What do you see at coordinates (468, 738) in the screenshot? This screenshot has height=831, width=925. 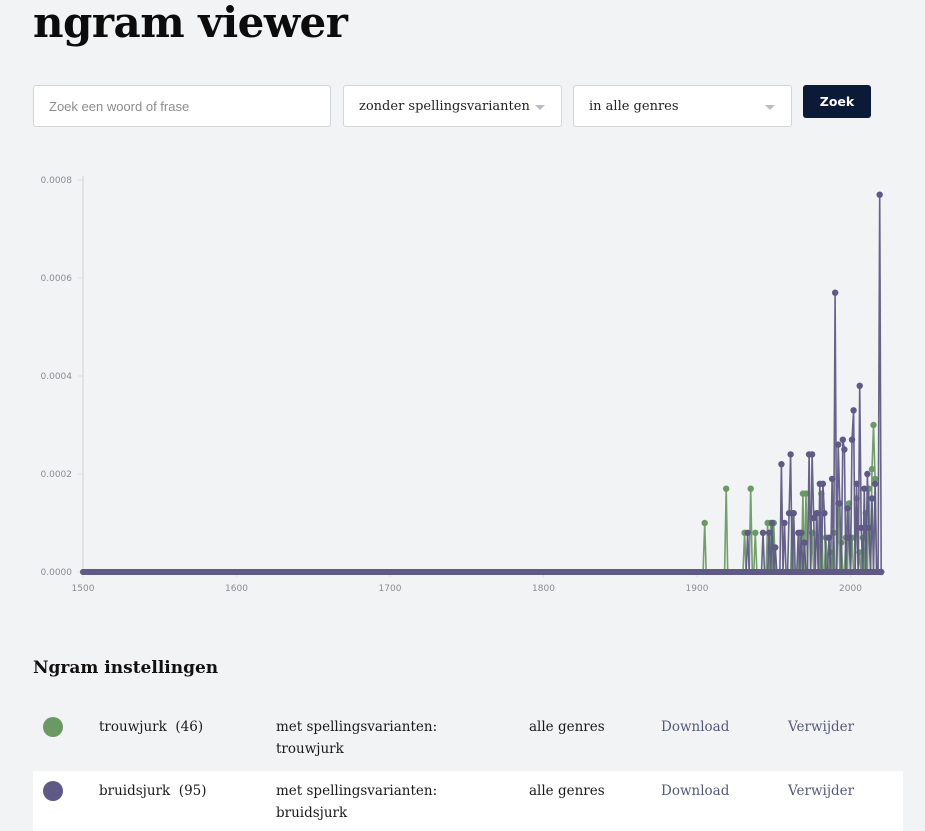 I see `ngram-row-trouwjurk: trouwjurk (46) met spellingsvarianten` at bounding box center [468, 738].